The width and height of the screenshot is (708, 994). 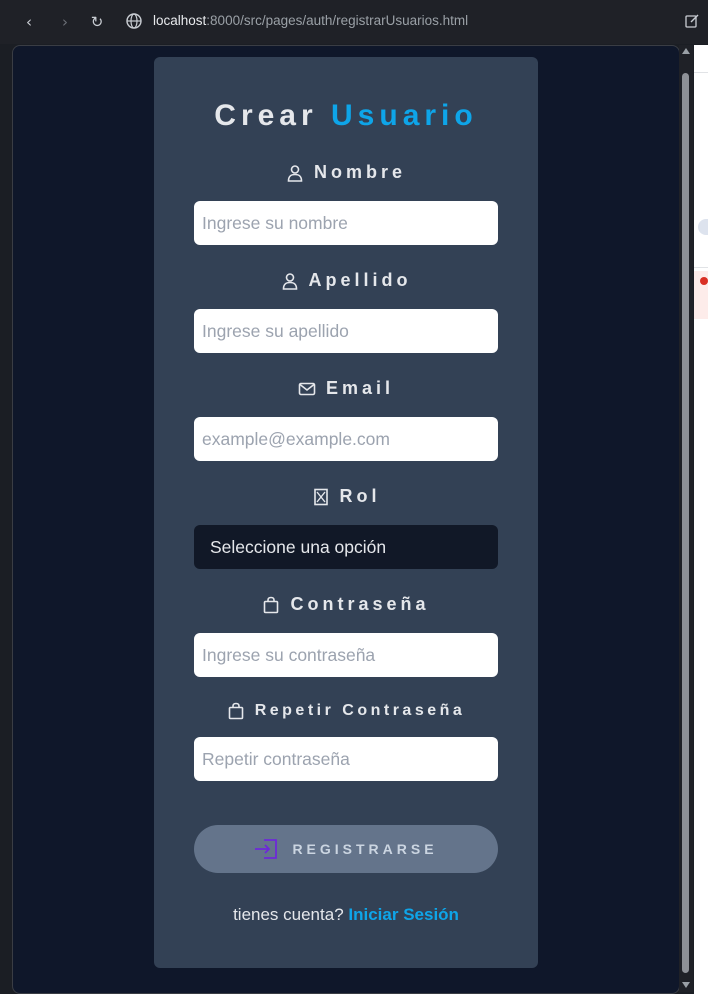 What do you see at coordinates (307, 388) in the screenshot?
I see `envelope-icon` at bounding box center [307, 388].